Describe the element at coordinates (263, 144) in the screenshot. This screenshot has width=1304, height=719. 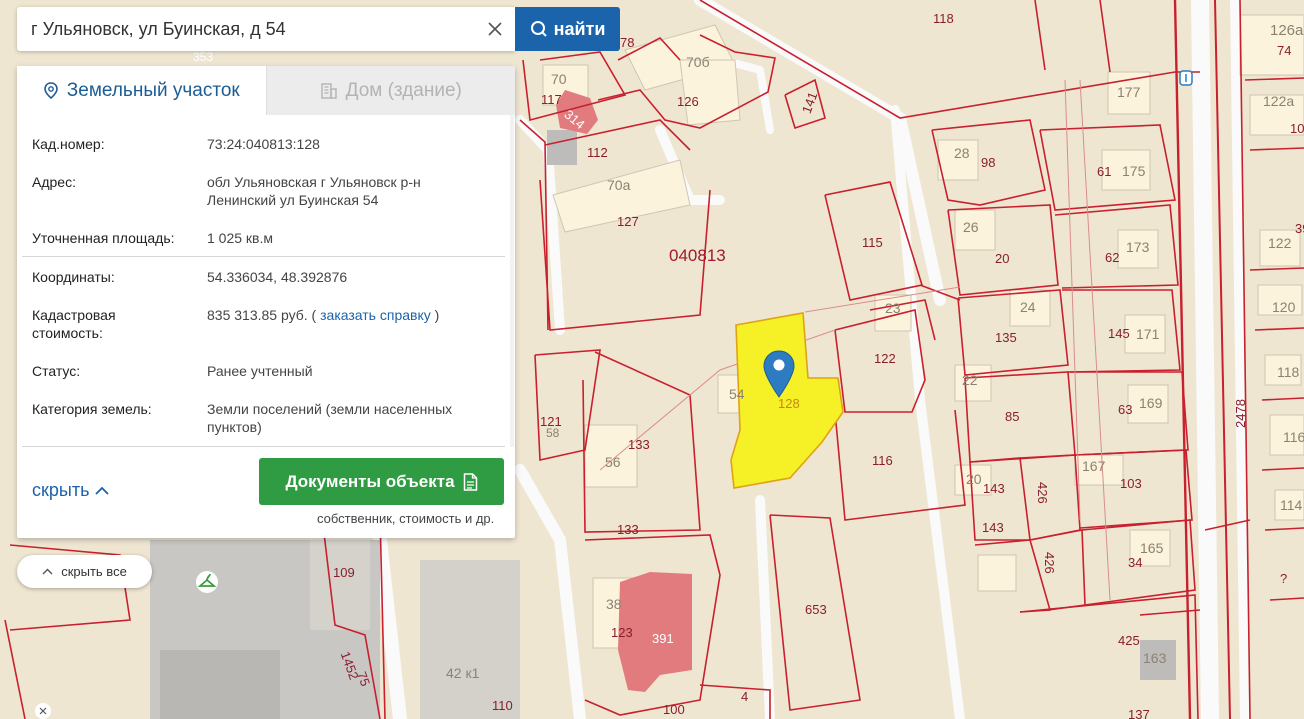
I see `cad-number-value: 73:24:040813:128` at that location.